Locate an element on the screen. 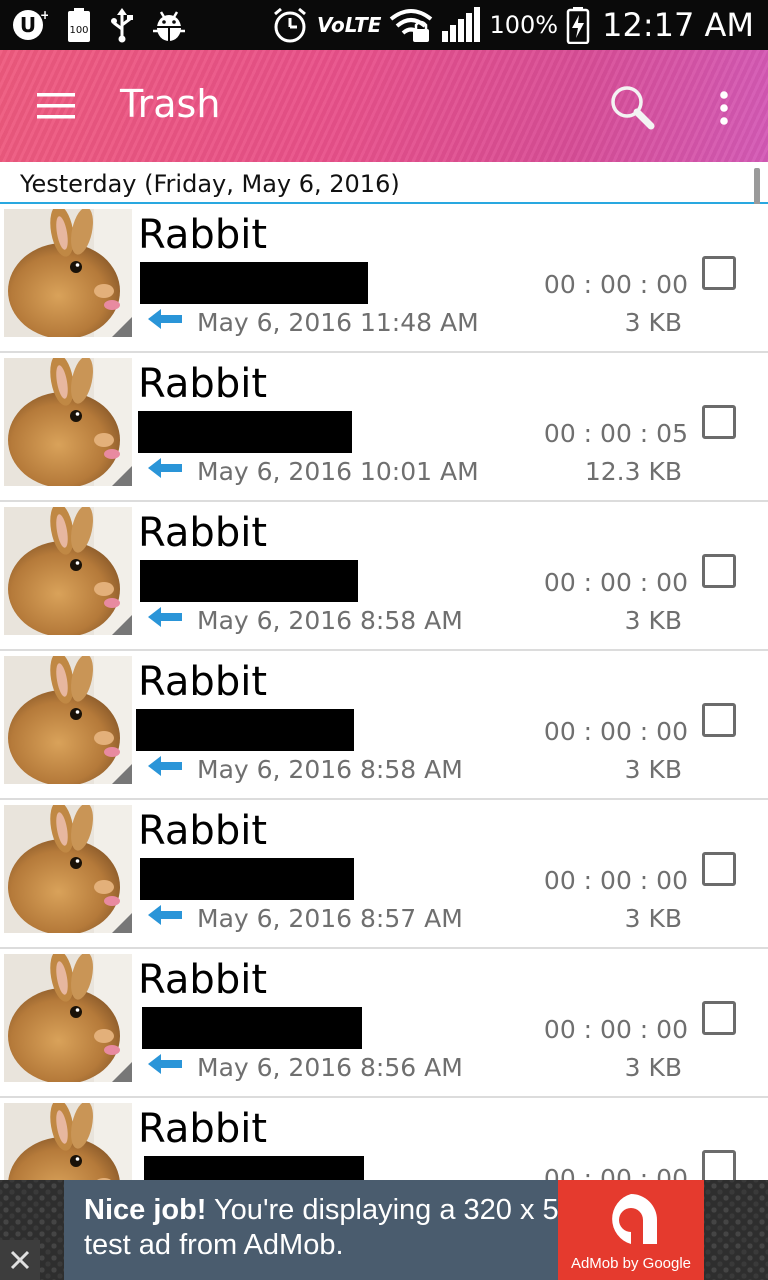 This screenshot has height=1280, width=768. status-bar-right: VoLTE 100% 12:17 AM is located at coordinates (512, 25).